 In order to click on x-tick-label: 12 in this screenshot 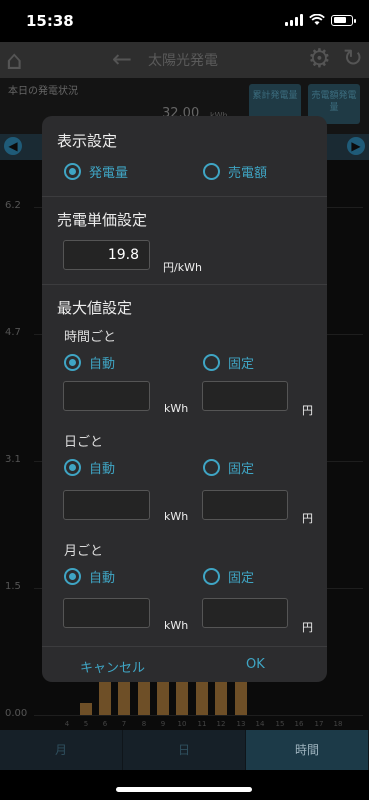, I will do `click(221, 724)`.